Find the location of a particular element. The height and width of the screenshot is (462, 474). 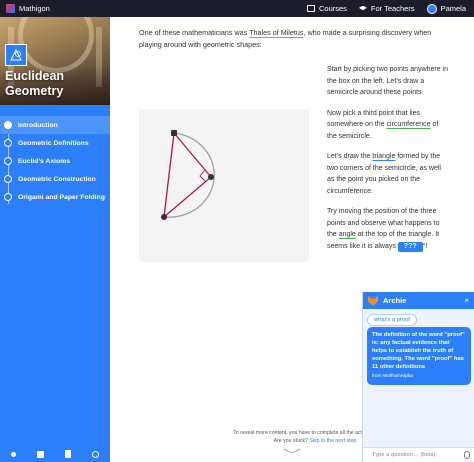

right-angle-marker is located at coordinates (203, 176).